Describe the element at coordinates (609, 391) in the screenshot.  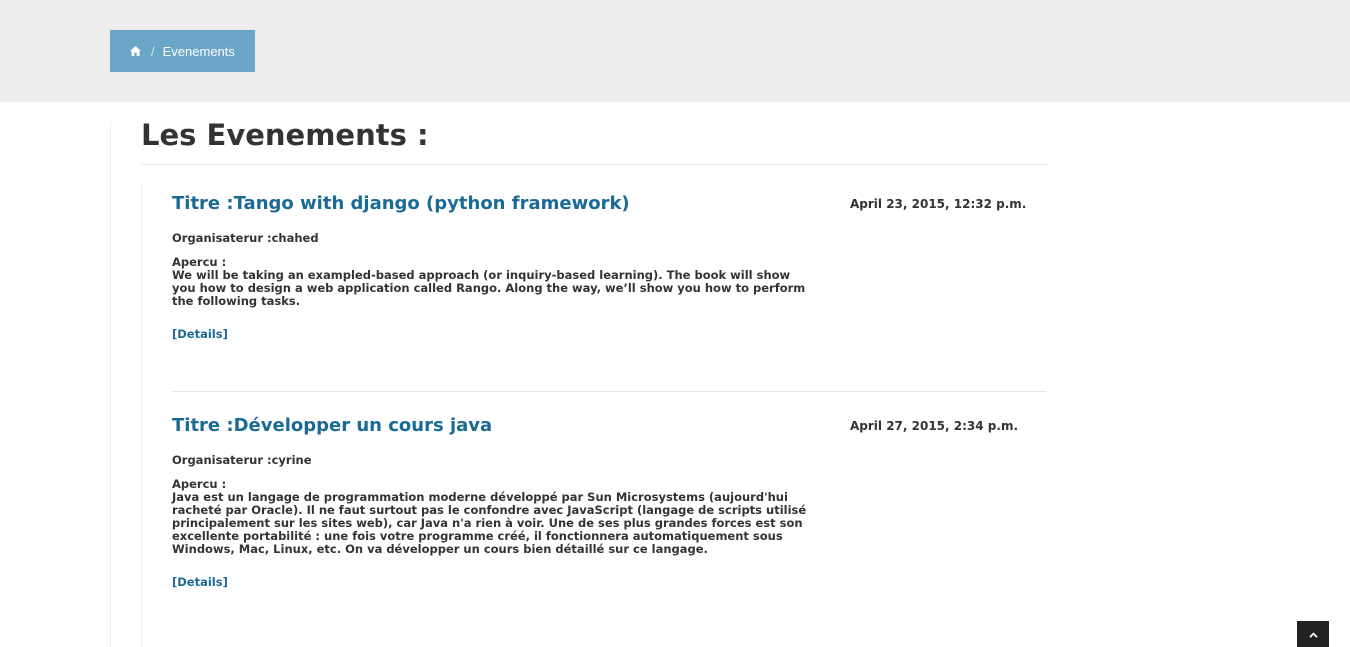
I see `event-divider` at that location.